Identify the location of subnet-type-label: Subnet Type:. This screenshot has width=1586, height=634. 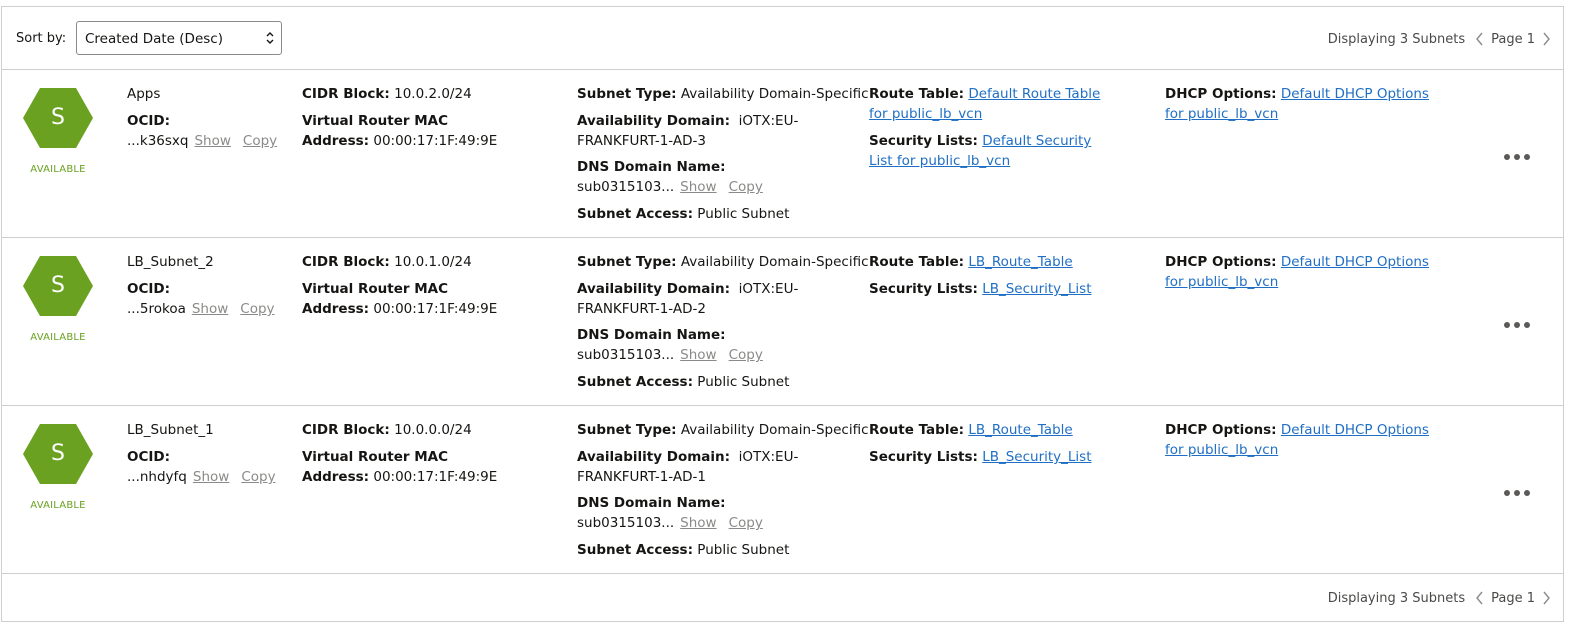
(627, 262).